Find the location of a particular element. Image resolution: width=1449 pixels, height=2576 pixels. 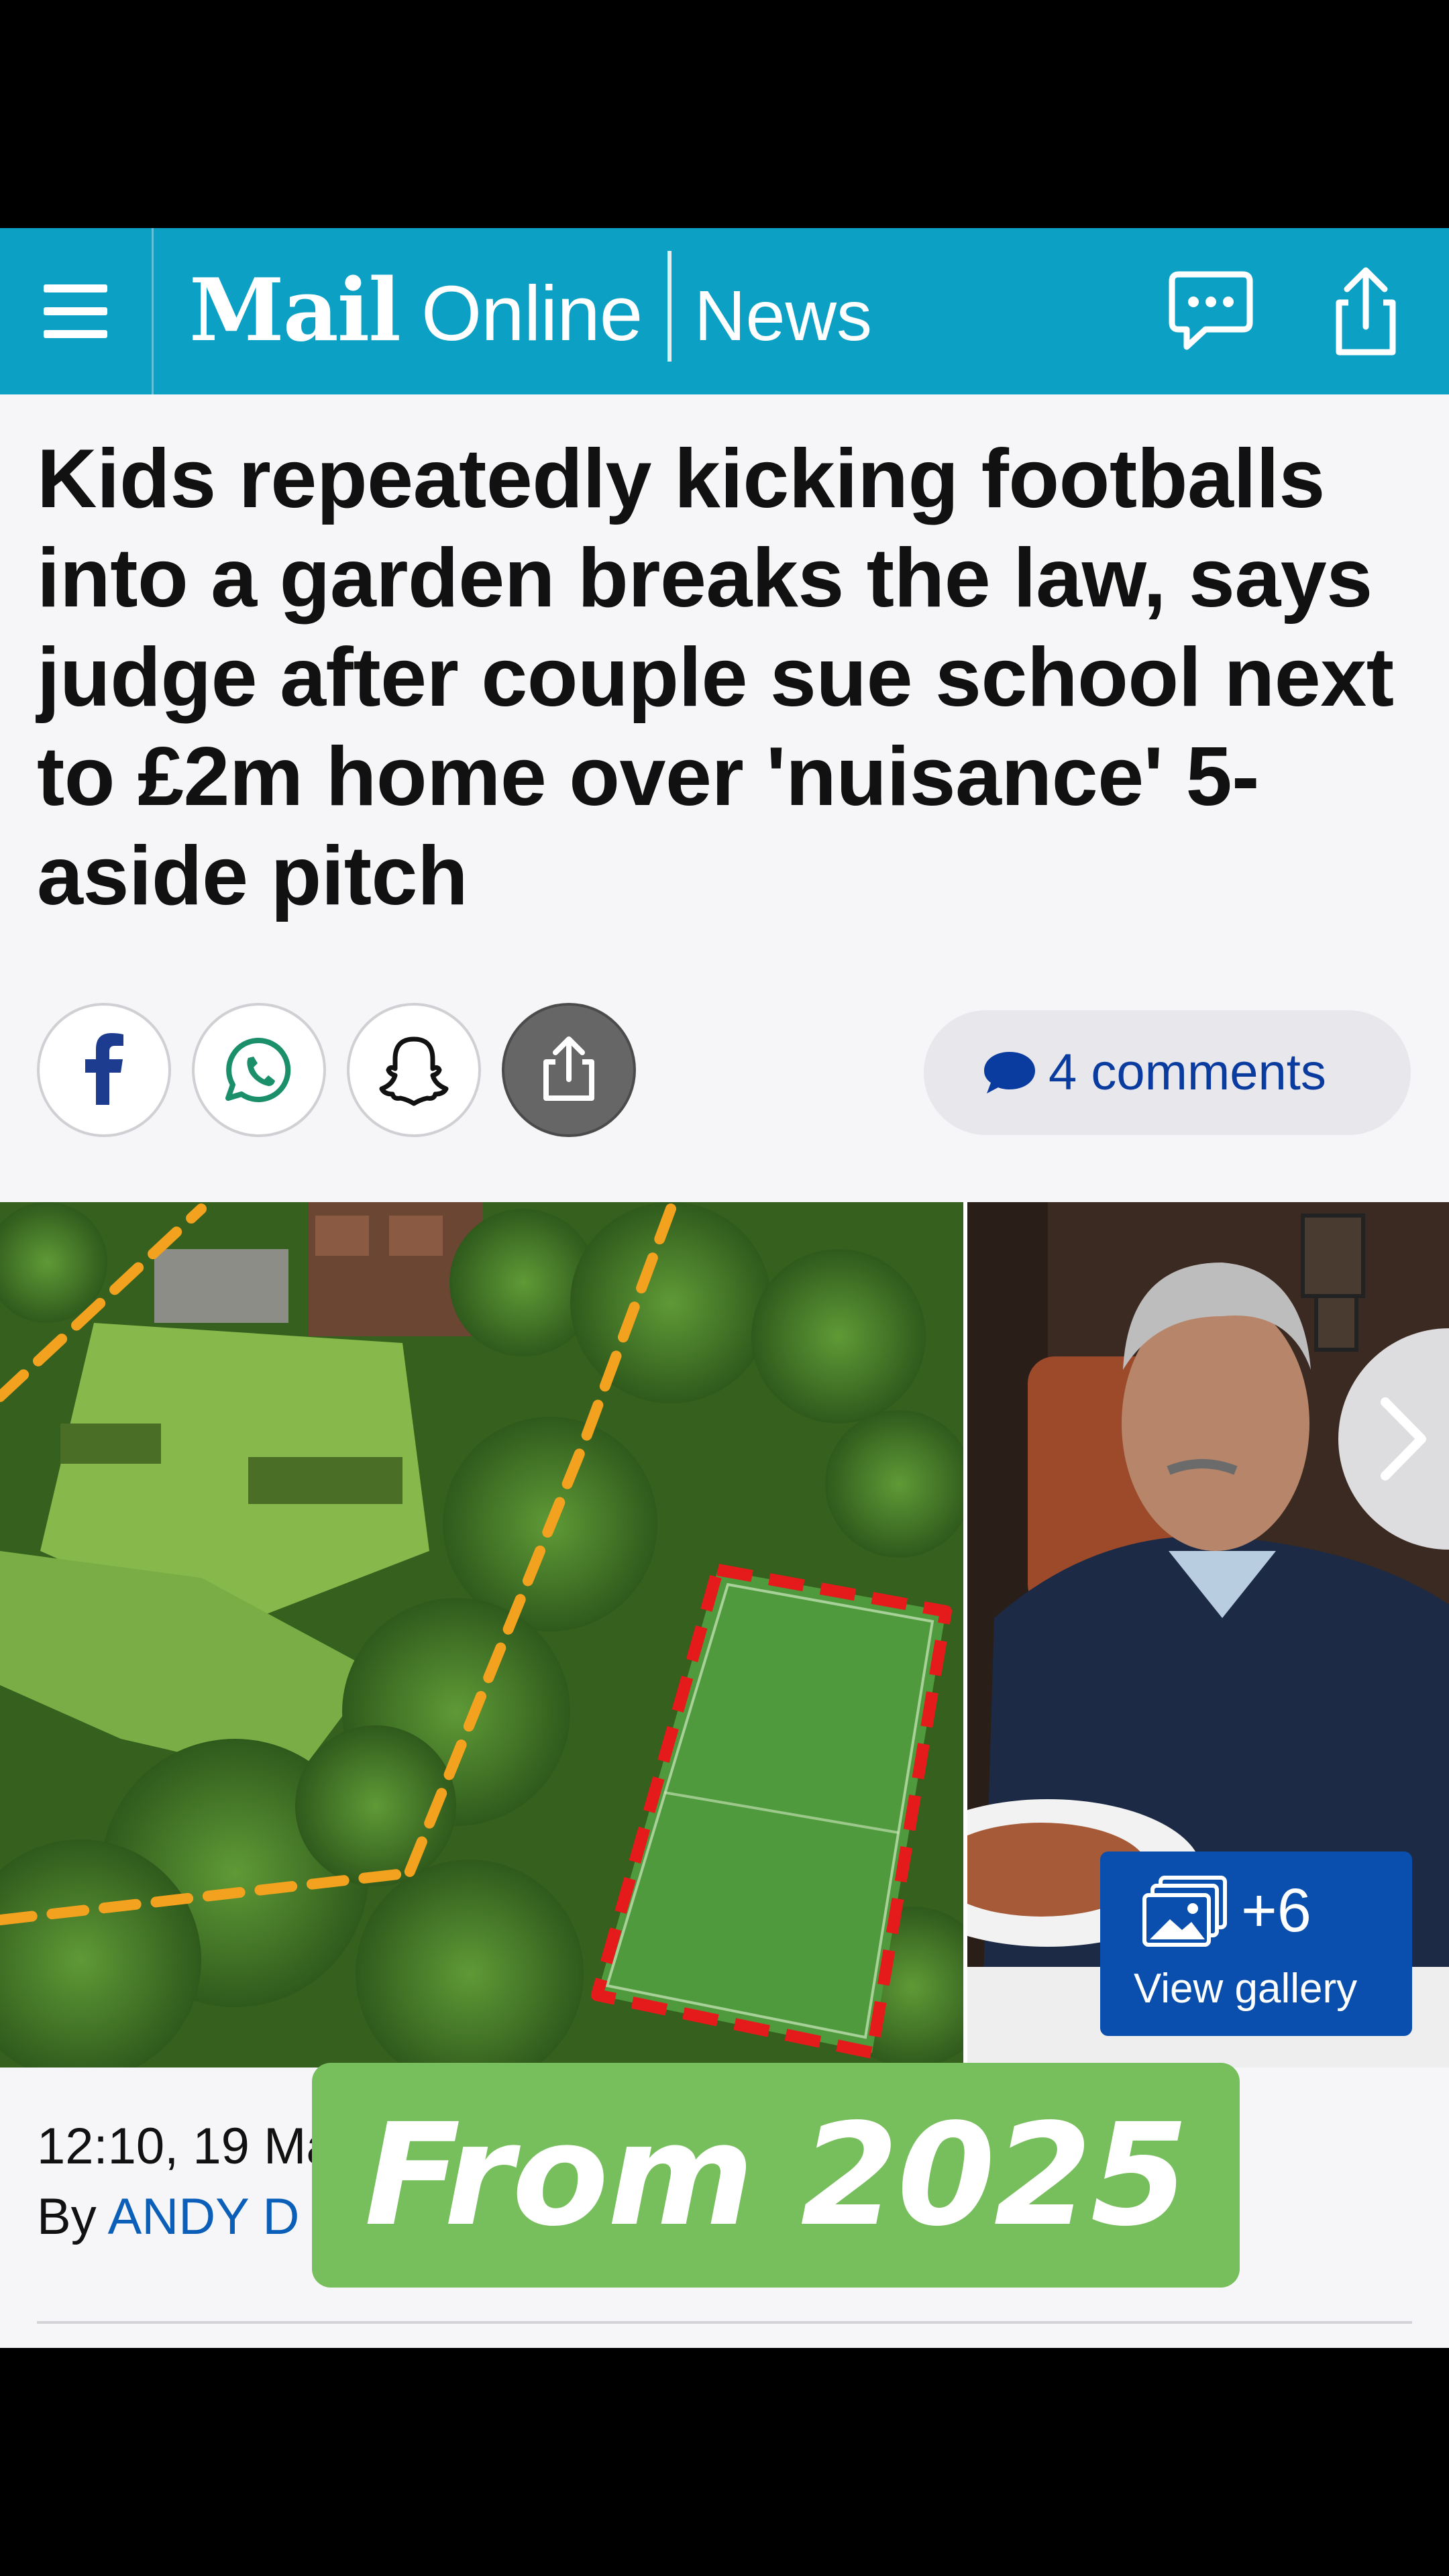

header-divider is located at coordinates (153, 311).